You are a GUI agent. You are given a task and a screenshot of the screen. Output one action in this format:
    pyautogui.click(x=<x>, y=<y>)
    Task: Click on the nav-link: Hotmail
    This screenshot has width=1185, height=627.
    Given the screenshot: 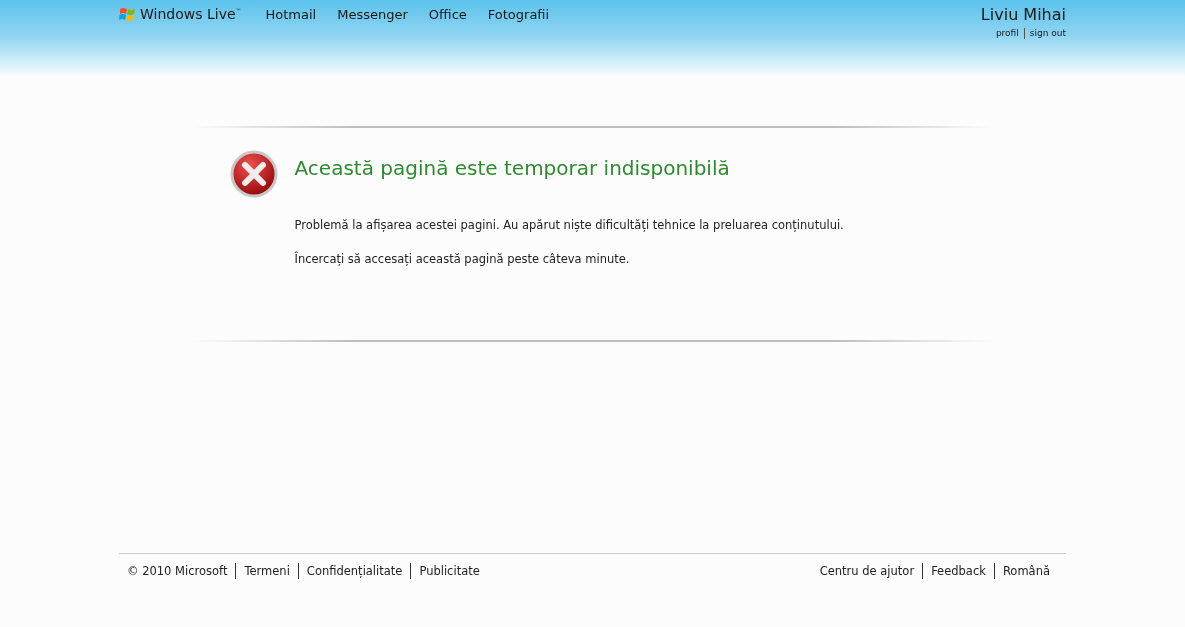 What is the action you would take?
    pyautogui.click(x=291, y=14)
    